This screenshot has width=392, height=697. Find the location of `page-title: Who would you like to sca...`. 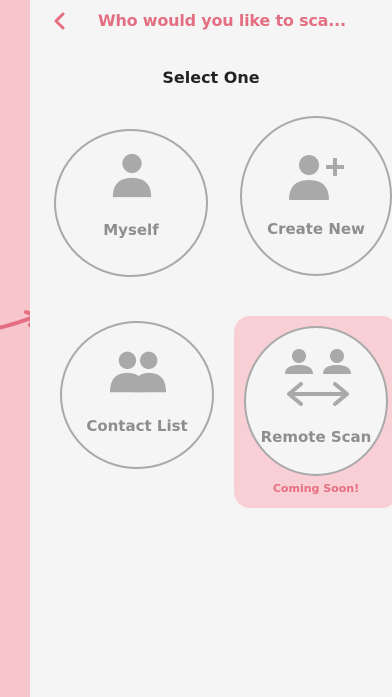

page-title: Who would you like to sca... is located at coordinates (222, 20).